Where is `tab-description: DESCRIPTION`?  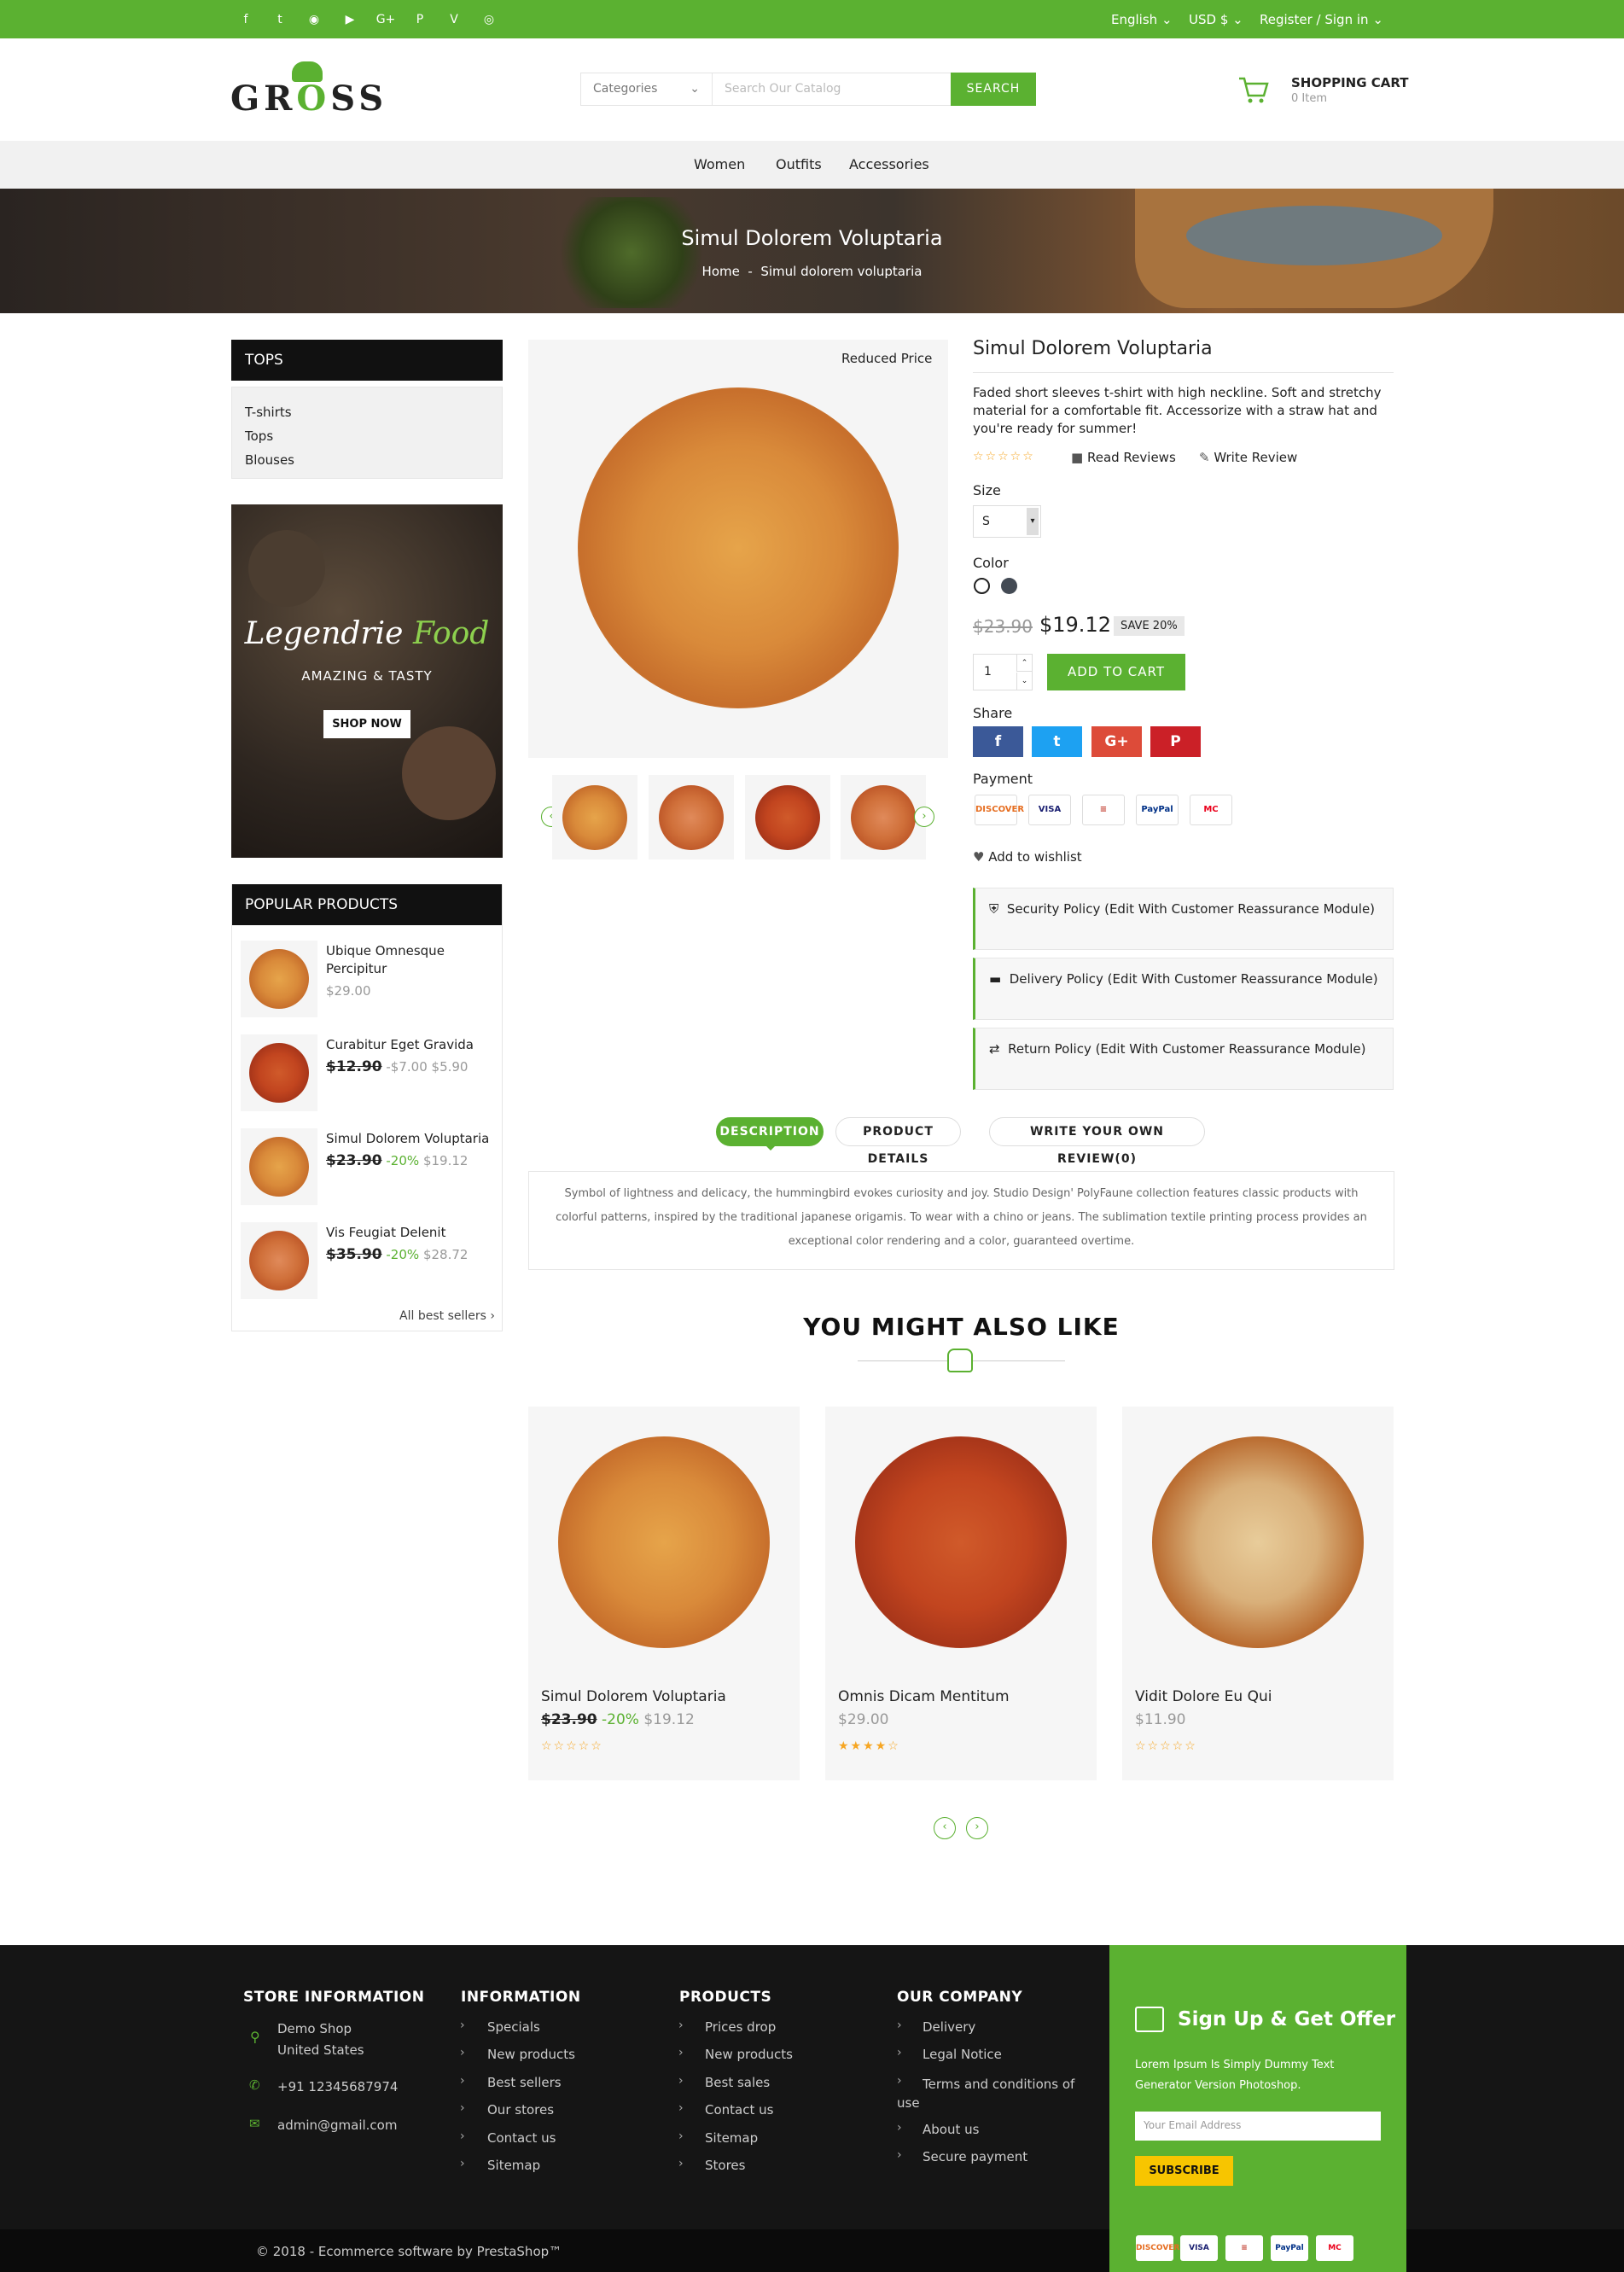 tab-description: DESCRIPTION is located at coordinates (770, 1131).